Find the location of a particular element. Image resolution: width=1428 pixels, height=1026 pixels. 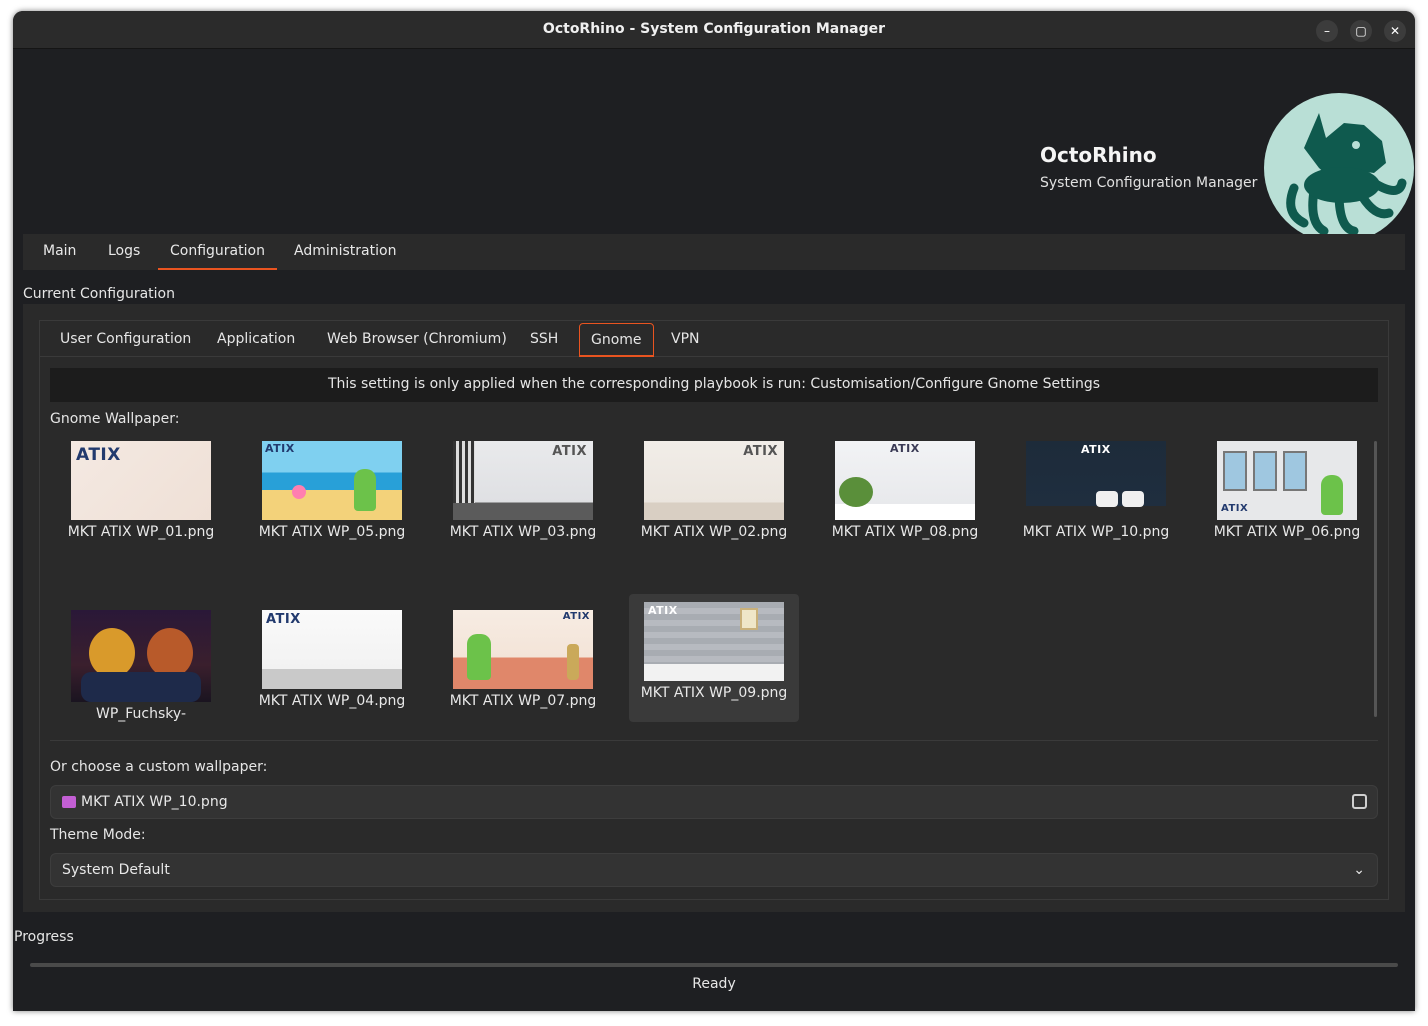

divider is located at coordinates (714, 740).